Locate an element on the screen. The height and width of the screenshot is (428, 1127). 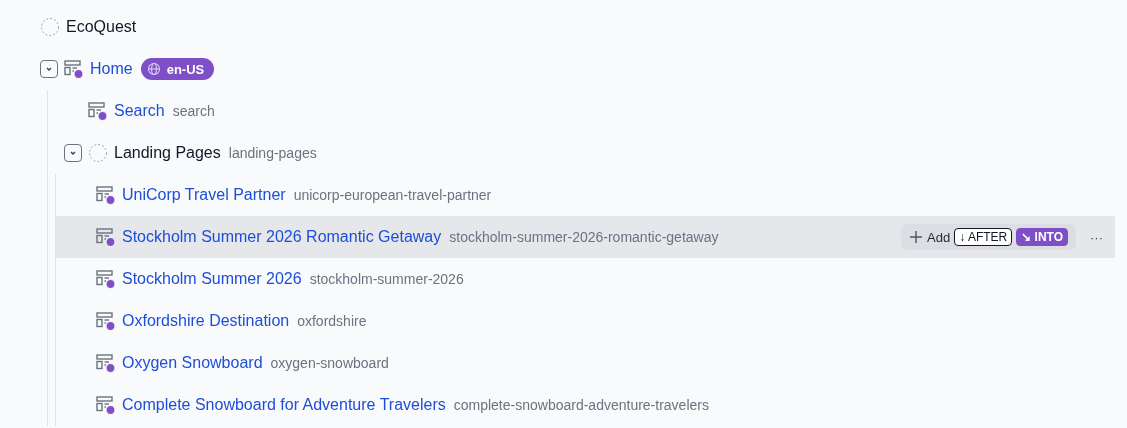
highlighted-row: Stockholm Summer 2026 Romantic Getaway stockholm-summer-2026-romantic-getaway Add ↓ AFTER ↘ INTO ··· is located at coordinates (585, 237).